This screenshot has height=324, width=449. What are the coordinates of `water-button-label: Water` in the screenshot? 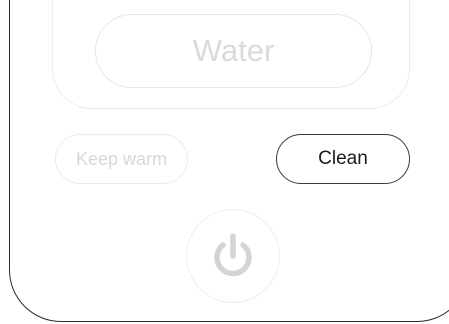 It's located at (233, 50).